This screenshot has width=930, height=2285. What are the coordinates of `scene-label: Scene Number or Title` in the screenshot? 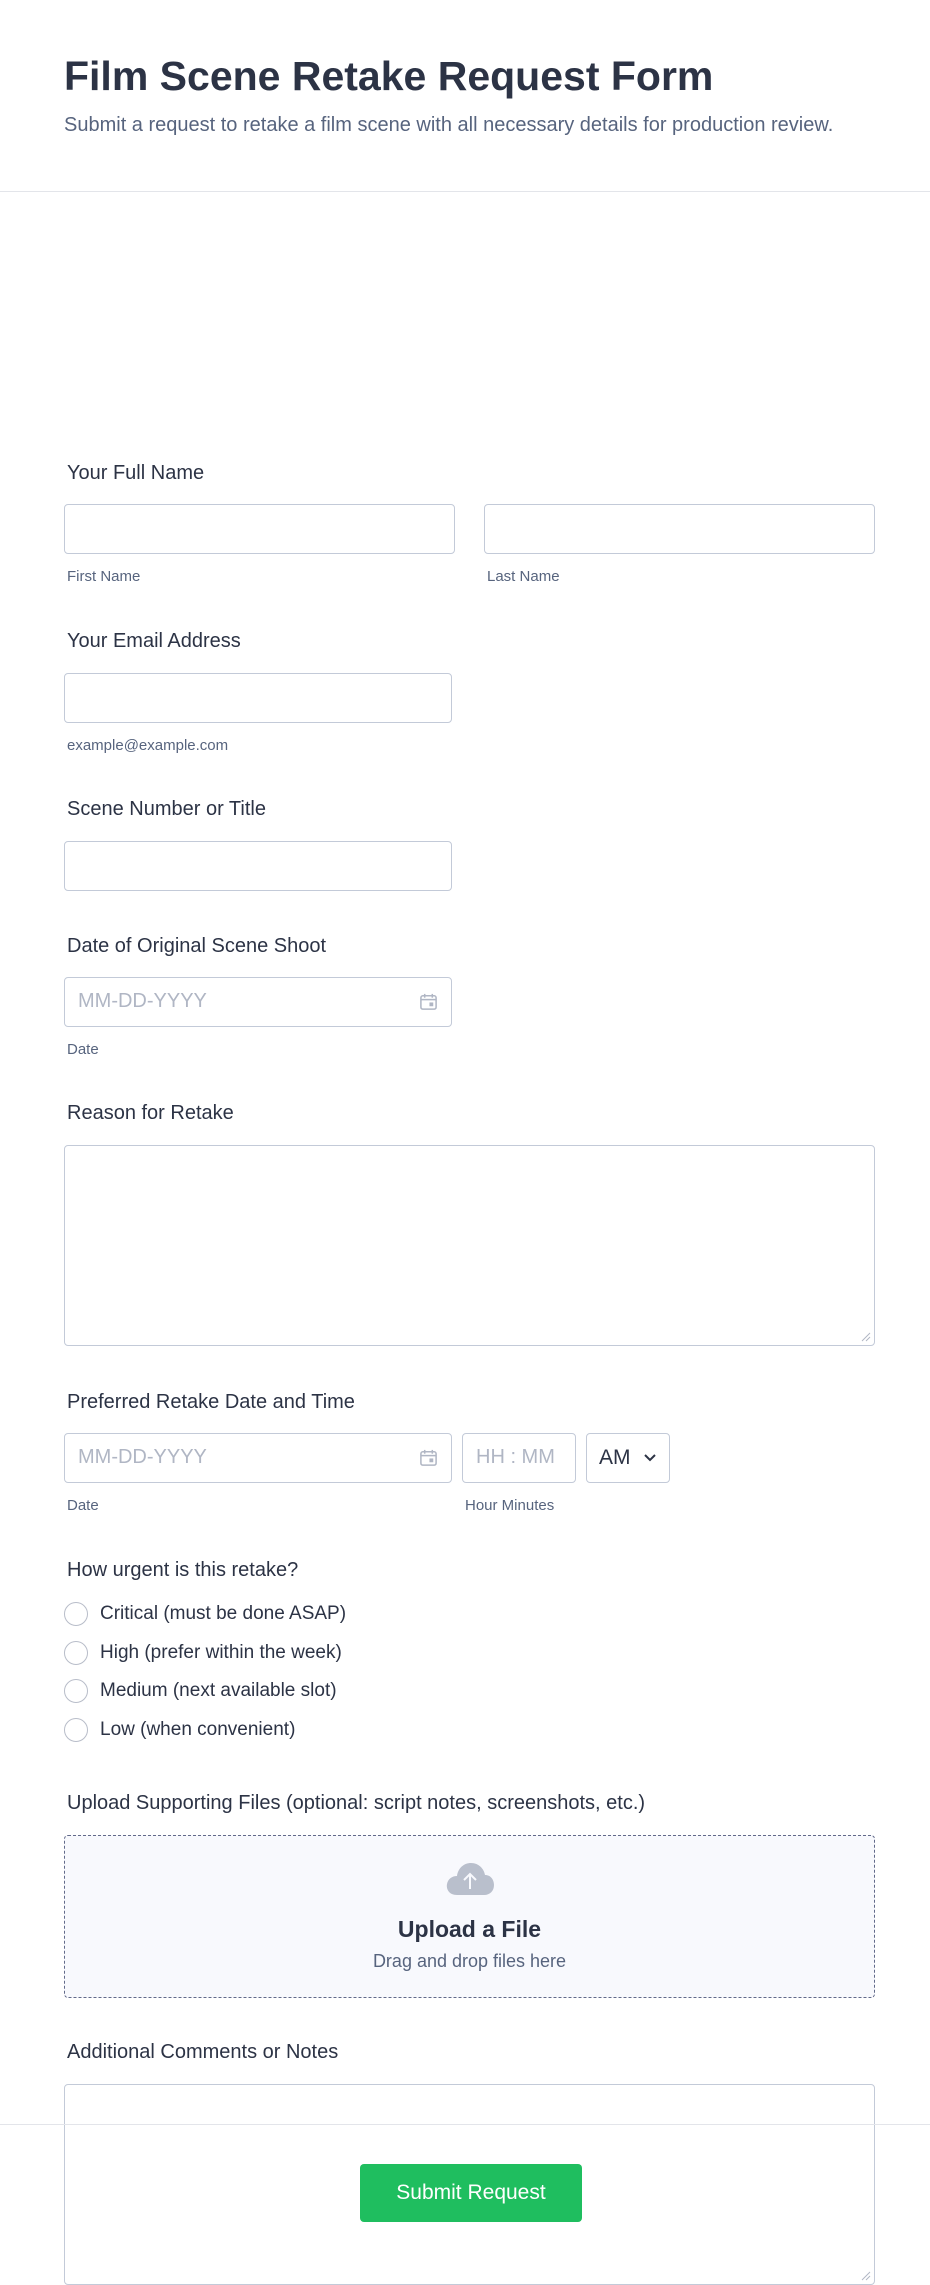 It's located at (166, 809).